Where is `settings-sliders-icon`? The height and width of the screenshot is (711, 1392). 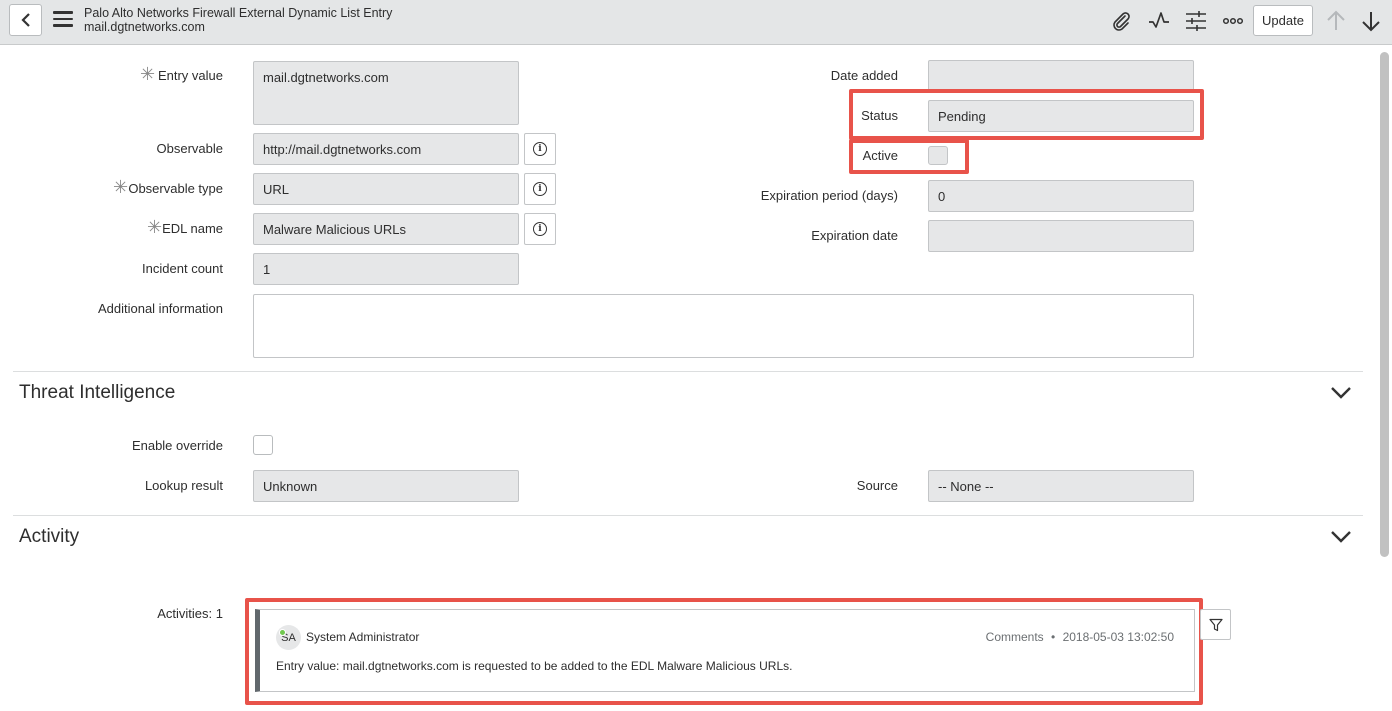
settings-sliders-icon is located at coordinates (1196, 21).